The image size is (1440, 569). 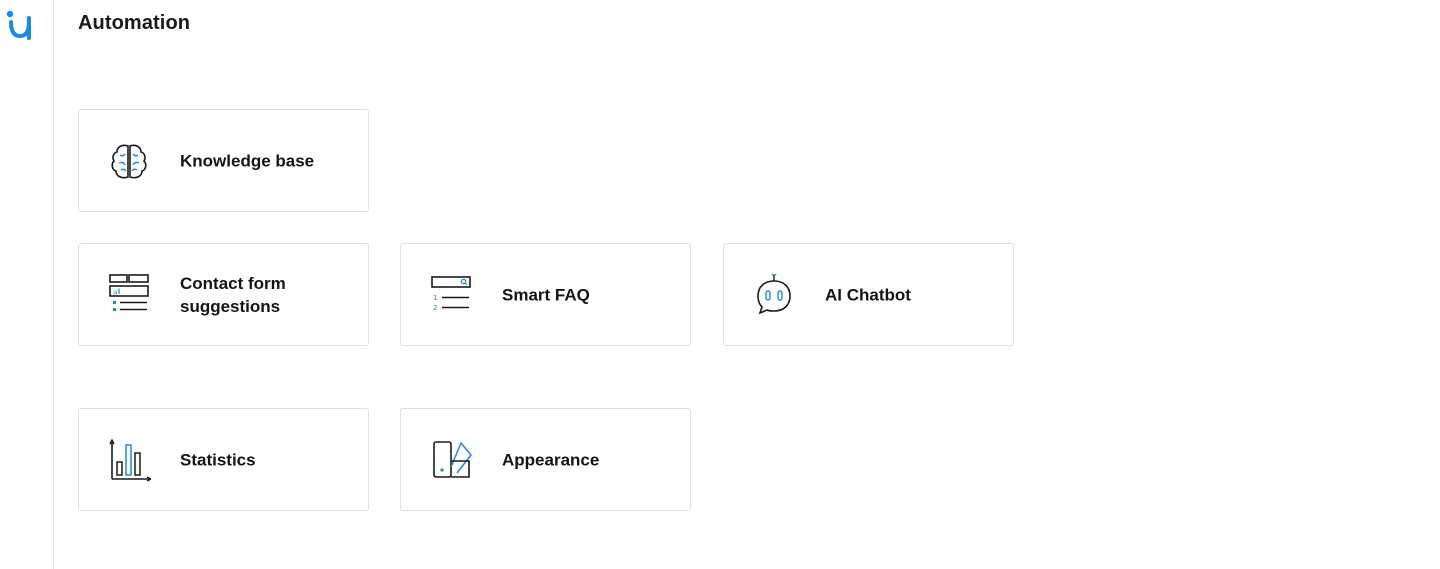 What do you see at coordinates (247, 160) in the screenshot?
I see `card-label: Knowledge base` at bounding box center [247, 160].